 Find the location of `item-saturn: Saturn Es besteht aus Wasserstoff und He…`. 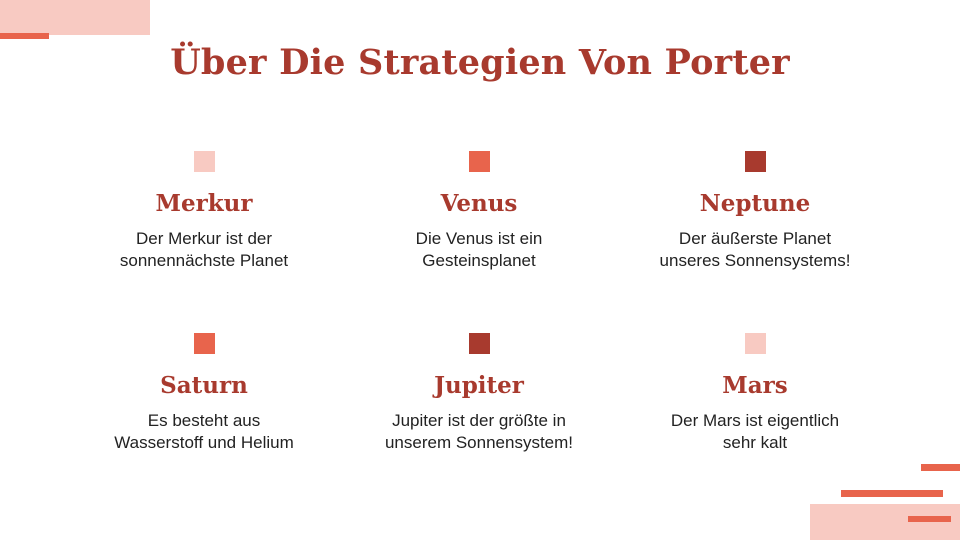

item-saturn: Saturn Es besteht aus Wasserstoff und He… is located at coordinates (204, 393).